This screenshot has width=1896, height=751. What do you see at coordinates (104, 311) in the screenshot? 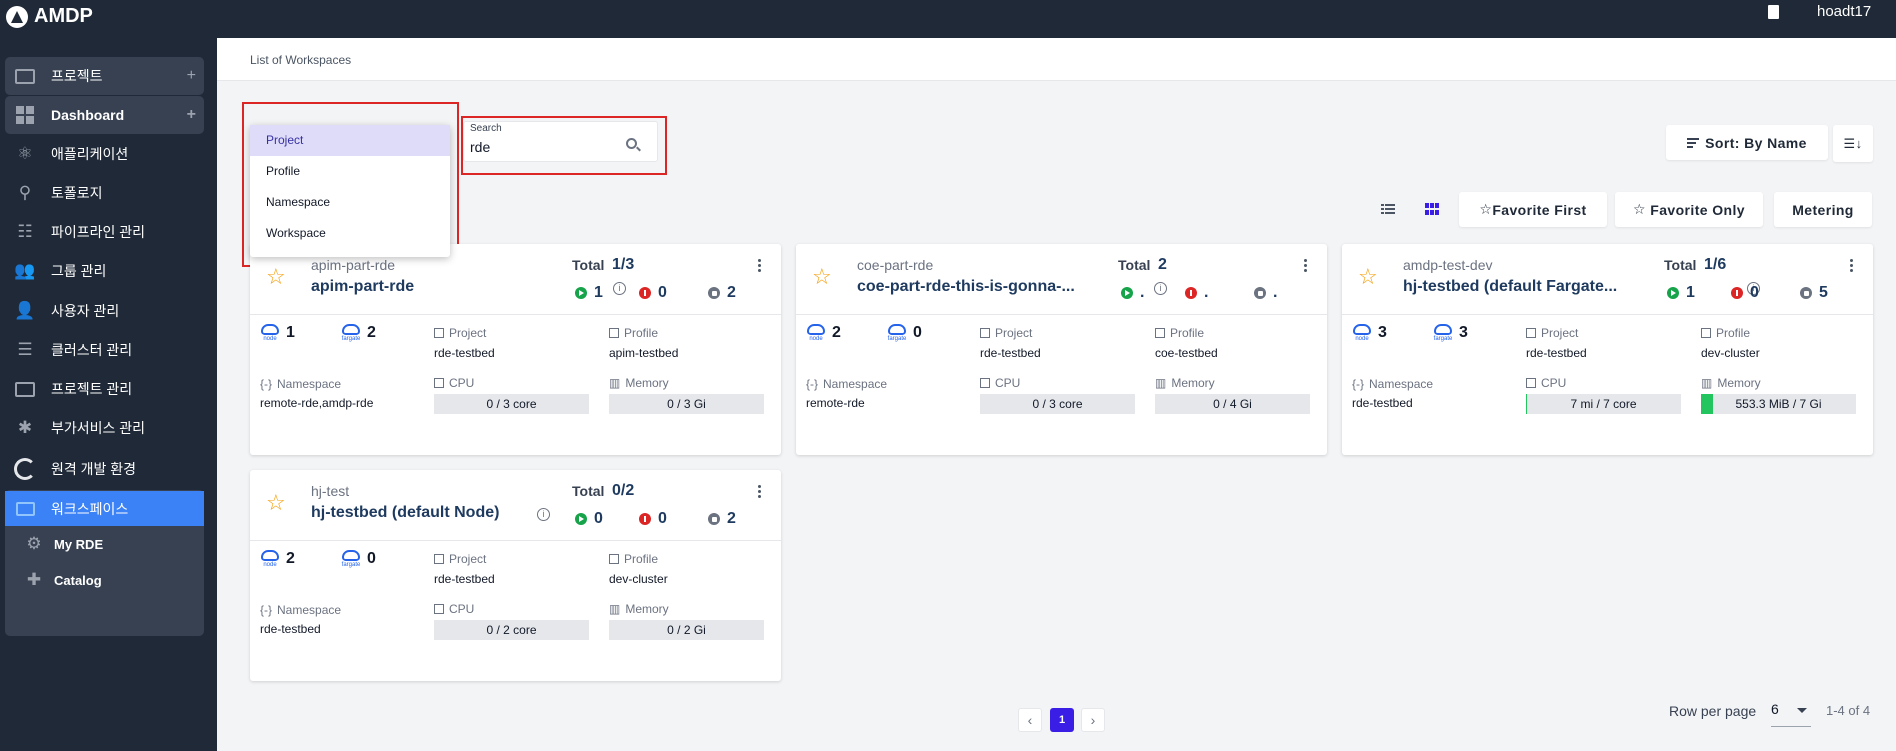
I see `sidebar-item-user: 👤 사용자 관리` at bounding box center [104, 311].